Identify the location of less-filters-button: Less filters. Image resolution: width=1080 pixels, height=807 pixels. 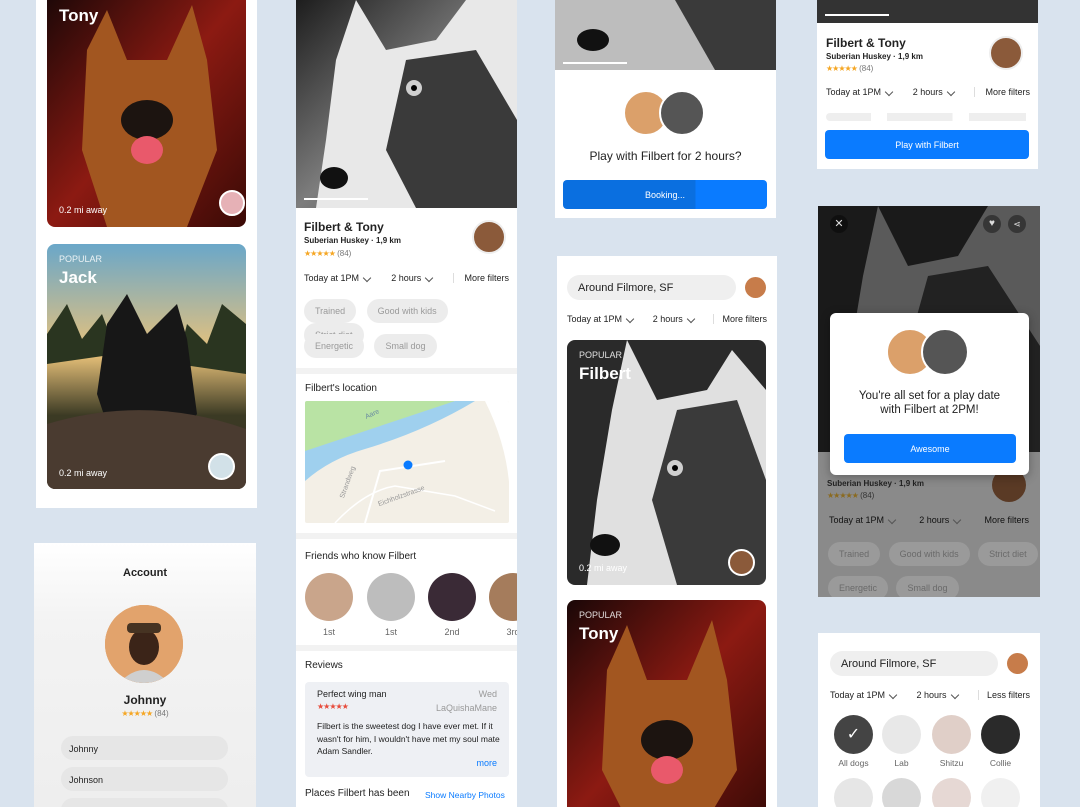
(1003, 695).